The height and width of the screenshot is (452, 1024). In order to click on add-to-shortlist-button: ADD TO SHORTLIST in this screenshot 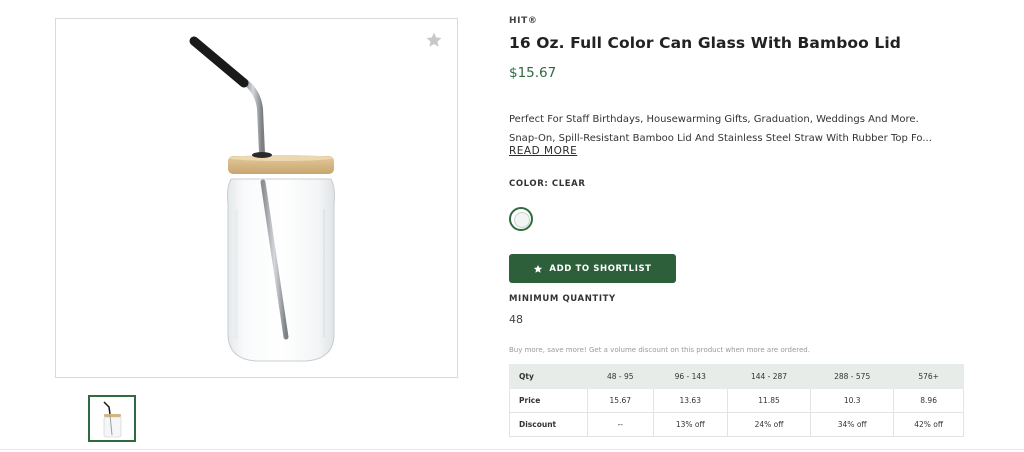, I will do `click(592, 268)`.